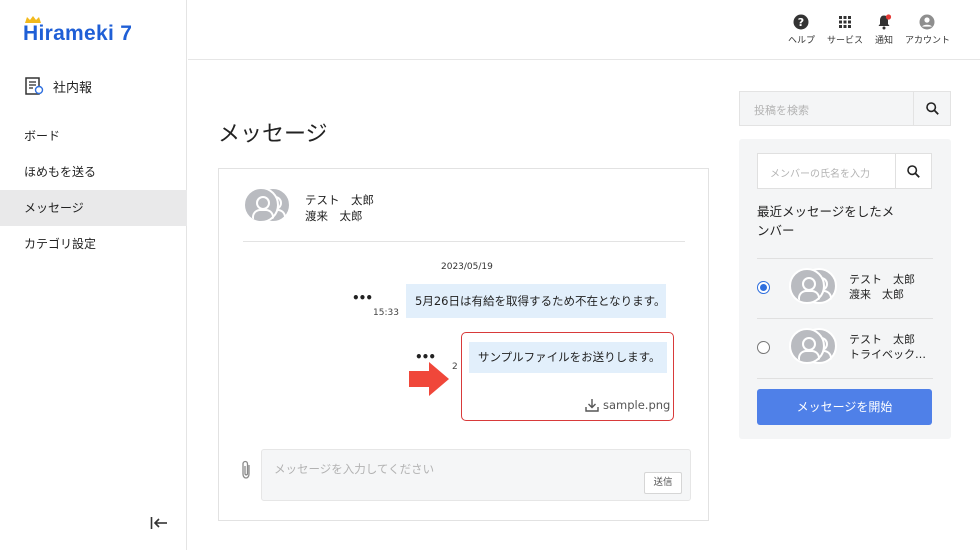 Image resolution: width=980 pixels, height=550 pixels. What do you see at coordinates (464, 214) in the screenshot?
I see `conversation-header: テスト 太郎 渡来 太郎` at bounding box center [464, 214].